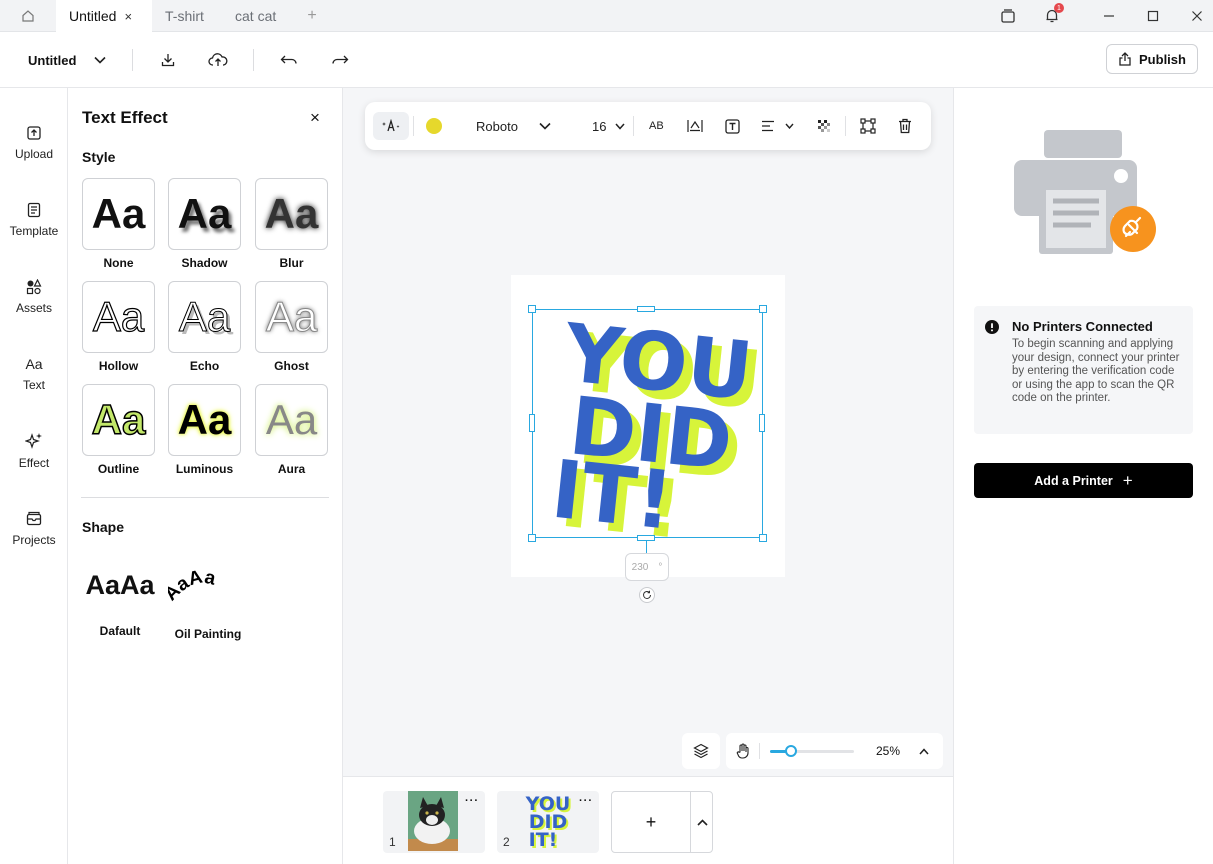 The height and width of the screenshot is (864, 1213). Describe the element at coordinates (1125, 59) in the screenshot. I see `share-icon` at that location.